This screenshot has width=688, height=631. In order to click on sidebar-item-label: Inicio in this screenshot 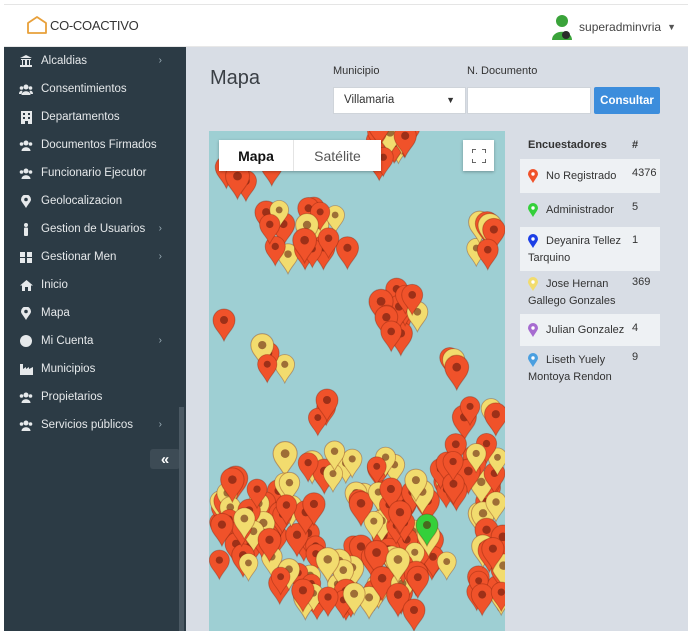, I will do `click(54, 285)`.